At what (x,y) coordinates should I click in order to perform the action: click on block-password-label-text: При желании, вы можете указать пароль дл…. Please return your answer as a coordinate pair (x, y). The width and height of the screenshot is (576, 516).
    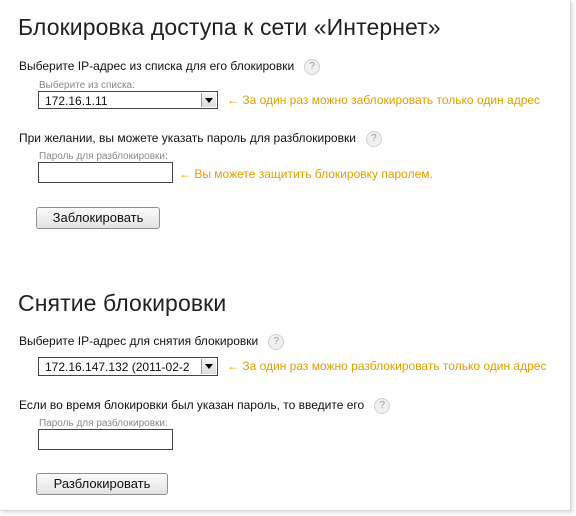
    Looking at the image, I should click on (187, 138).